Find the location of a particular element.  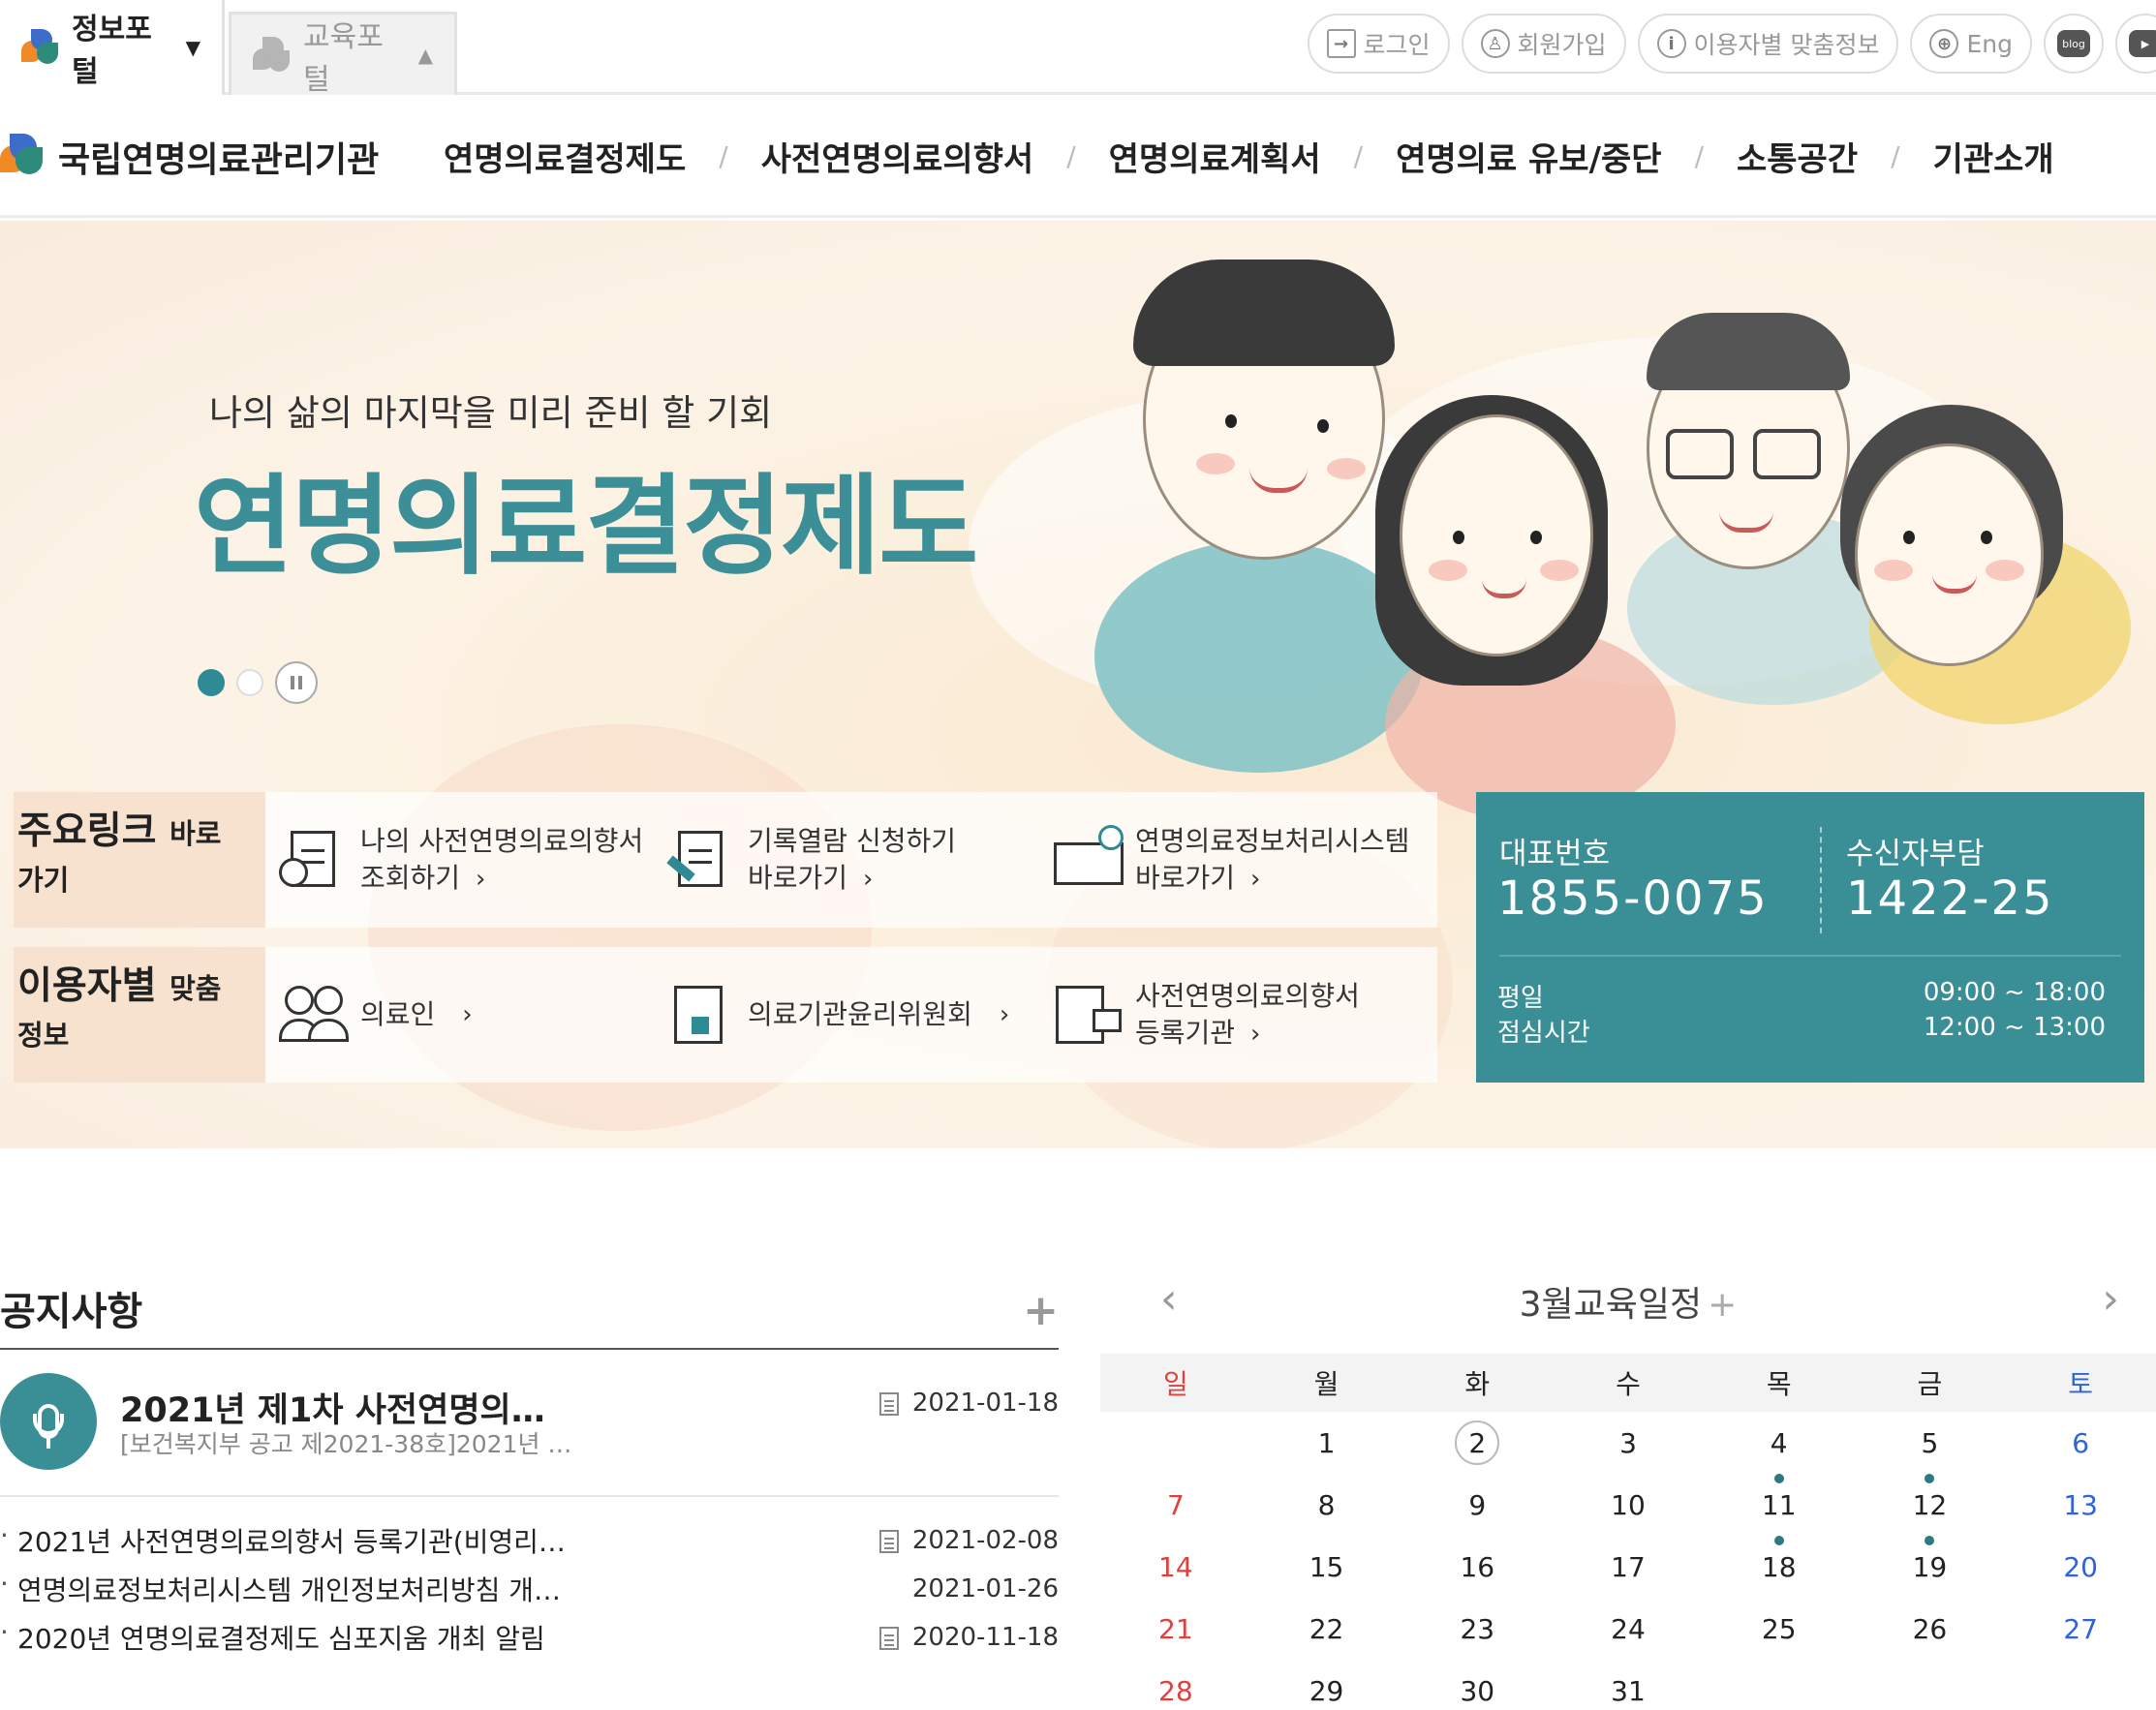

calendar-day: 1 is located at coordinates (1327, 1443).